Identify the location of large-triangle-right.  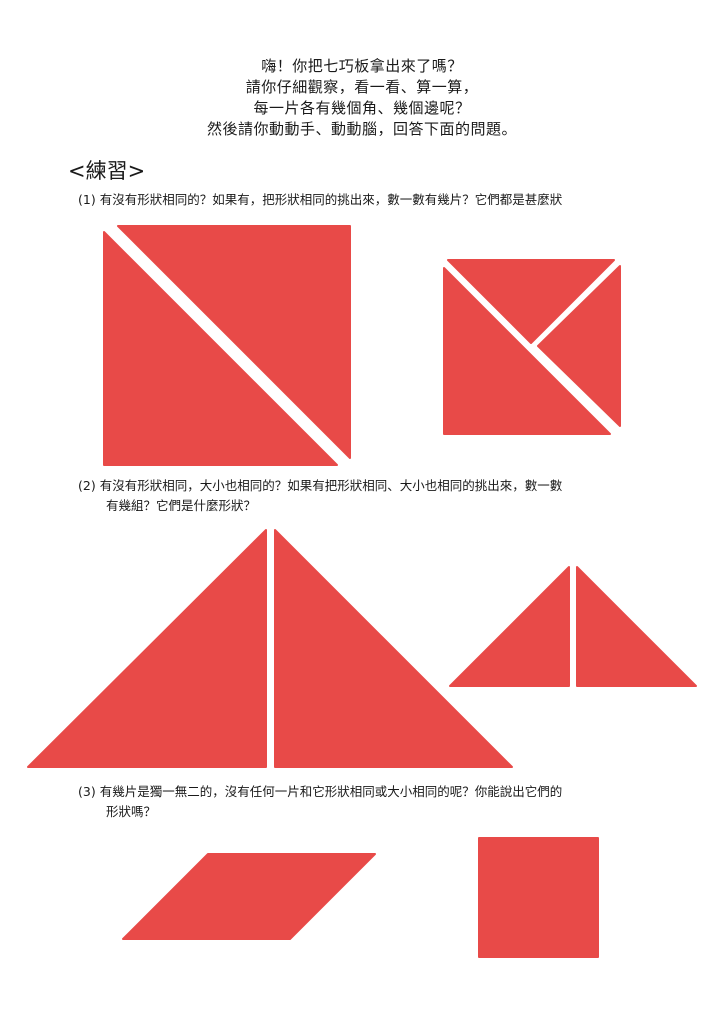
(393, 648).